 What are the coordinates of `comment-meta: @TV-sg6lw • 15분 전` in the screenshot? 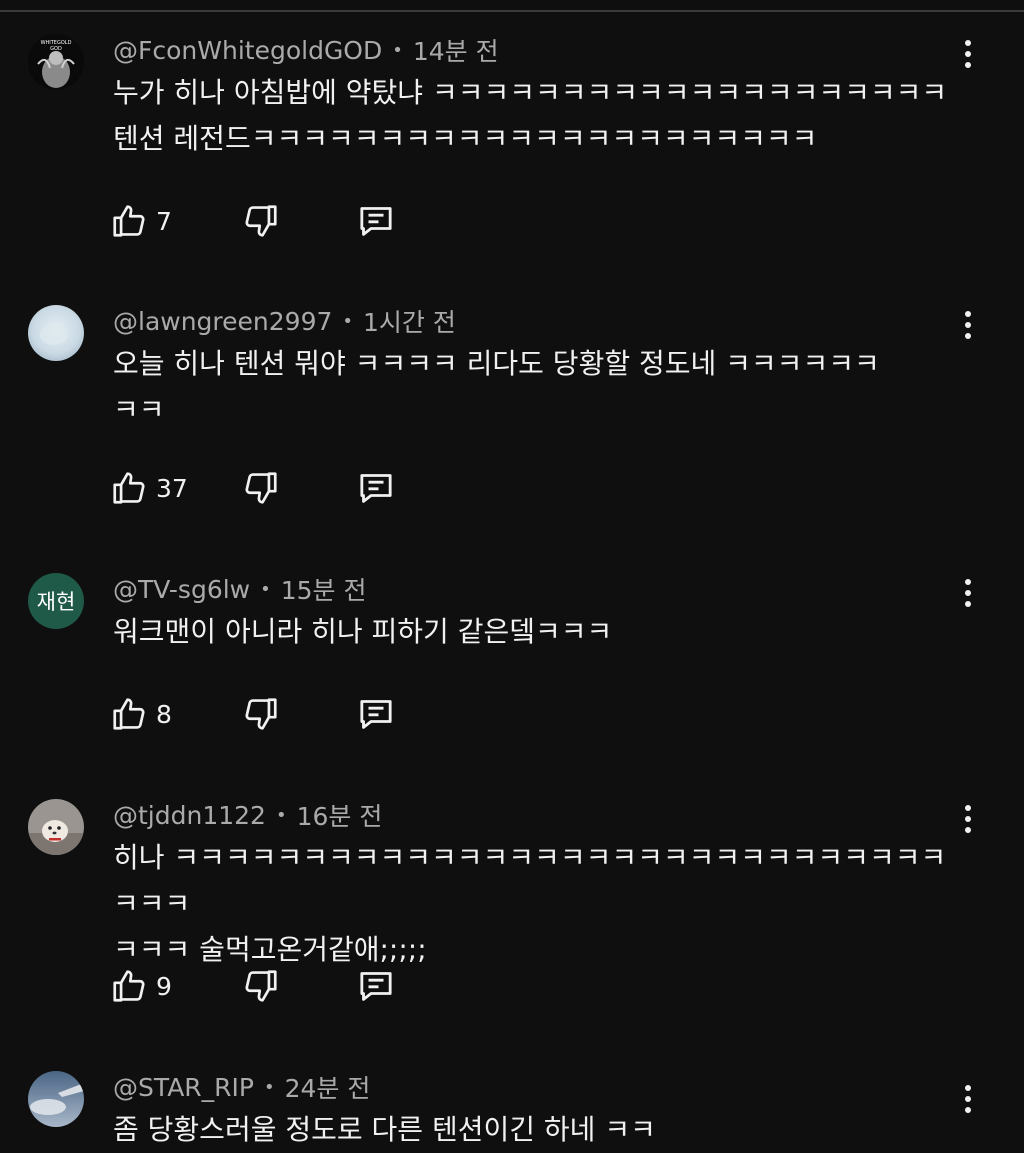 It's located at (240, 589).